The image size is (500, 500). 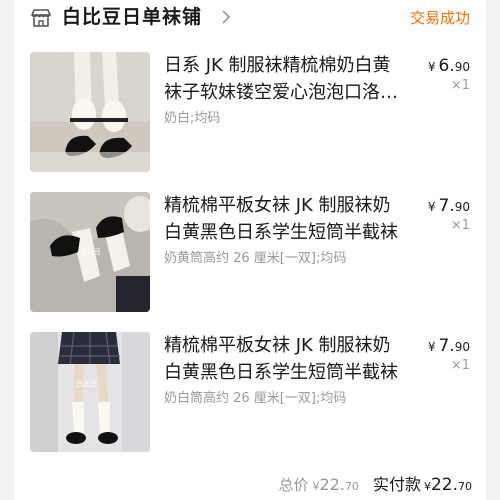 What do you see at coordinates (226, 17) in the screenshot?
I see `chevron-right-icon` at bounding box center [226, 17].